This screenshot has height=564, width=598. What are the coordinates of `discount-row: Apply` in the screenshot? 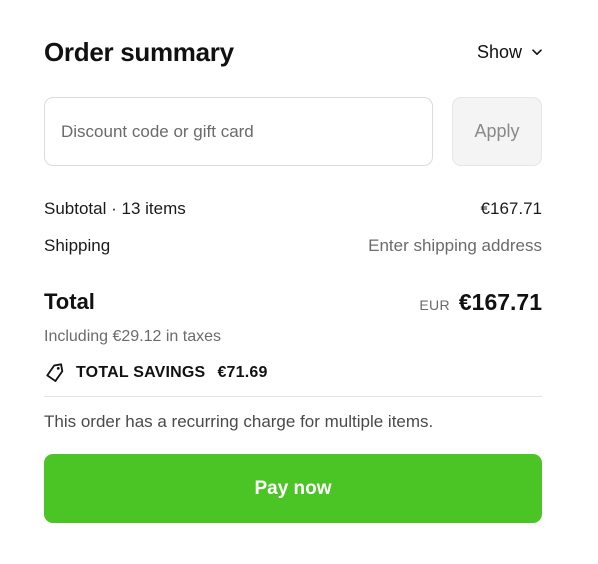 It's located at (293, 131).